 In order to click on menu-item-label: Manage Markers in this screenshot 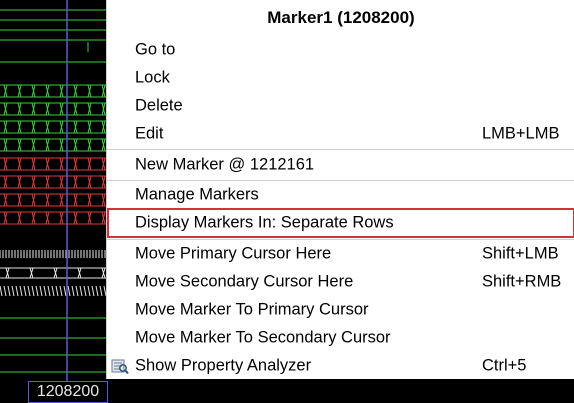, I will do `click(197, 194)`.